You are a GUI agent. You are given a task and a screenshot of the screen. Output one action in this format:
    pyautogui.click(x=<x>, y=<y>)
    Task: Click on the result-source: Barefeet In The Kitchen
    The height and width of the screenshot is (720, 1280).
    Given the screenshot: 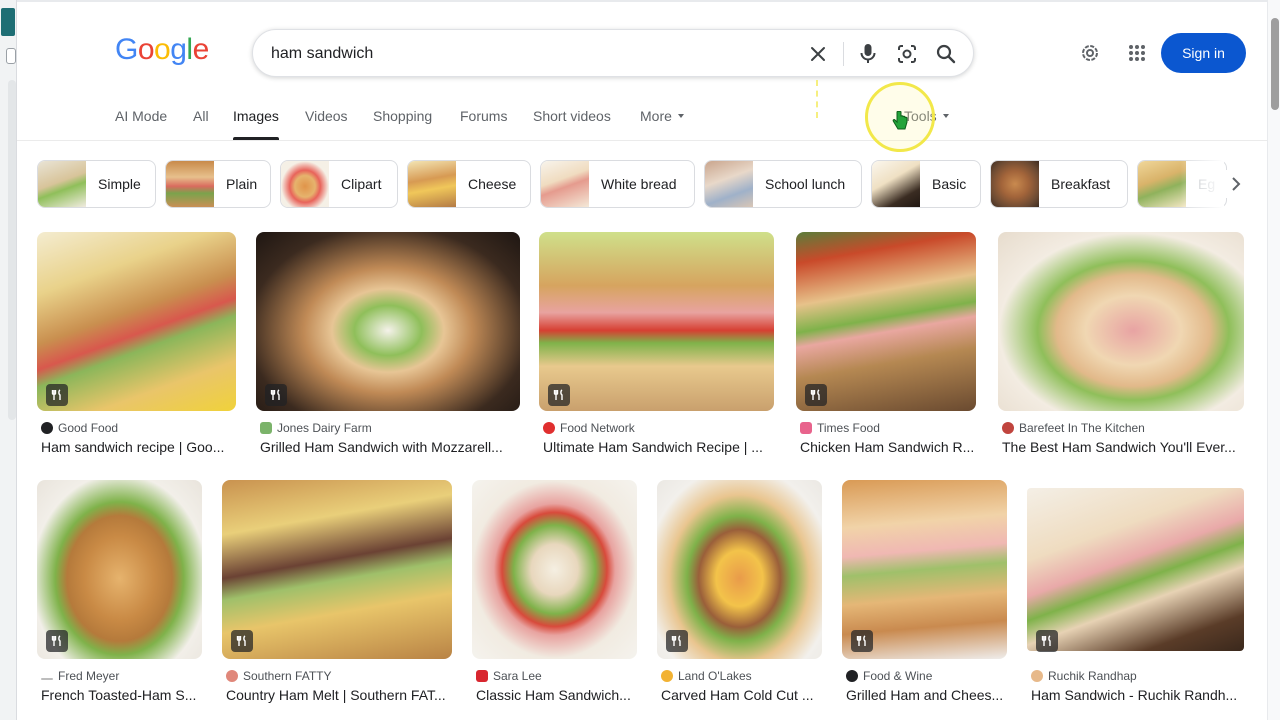 What is the action you would take?
    pyautogui.click(x=1073, y=428)
    